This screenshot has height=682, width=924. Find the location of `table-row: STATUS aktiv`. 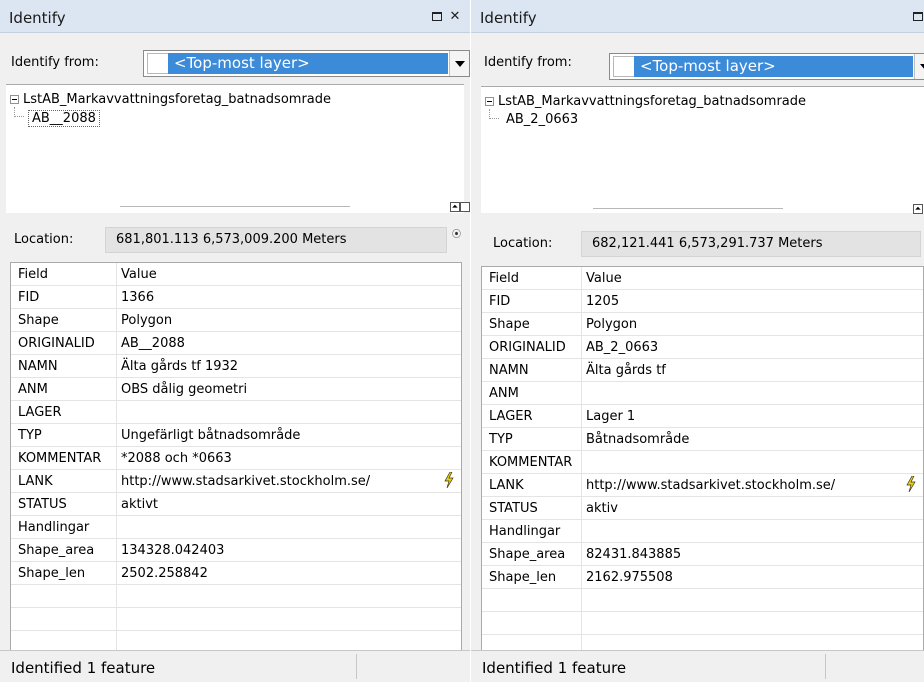

table-row: STATUS aktiv is located at coordinates (702, 508).